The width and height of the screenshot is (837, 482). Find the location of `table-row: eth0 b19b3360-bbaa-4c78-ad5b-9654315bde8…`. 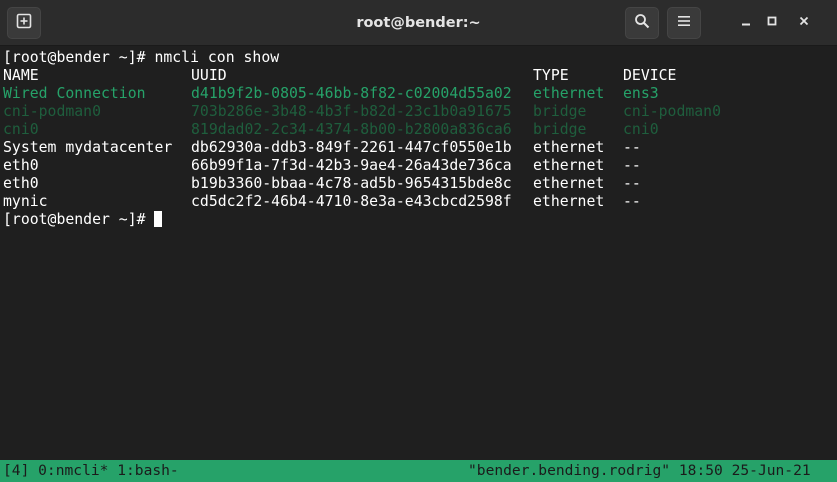

table-row: eth0 b19b3360-bbaa-4c78-ad5b-9654315bde8… is located at coordinates (322, 184).